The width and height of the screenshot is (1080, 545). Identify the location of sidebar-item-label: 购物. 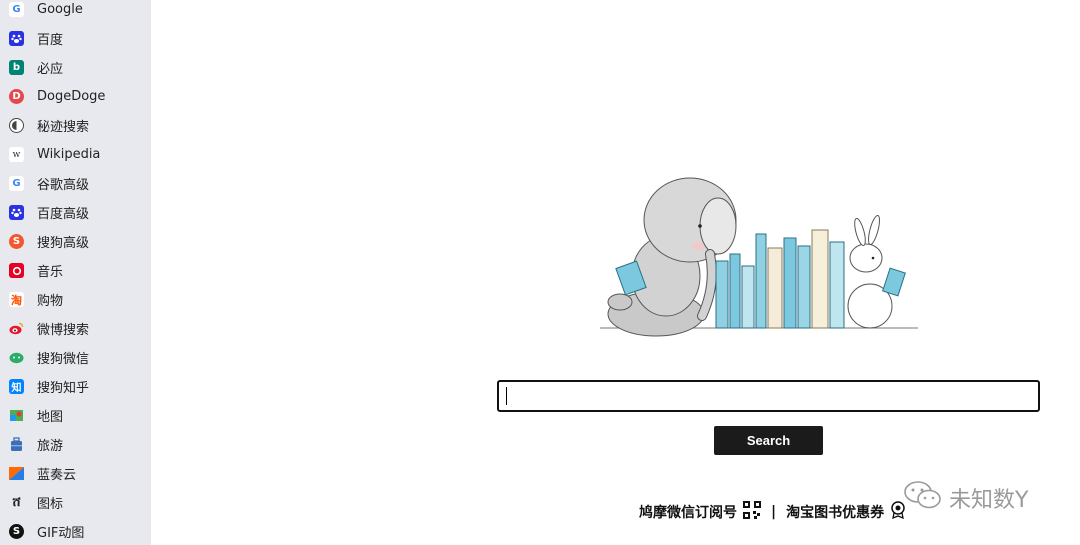
(50, 301).